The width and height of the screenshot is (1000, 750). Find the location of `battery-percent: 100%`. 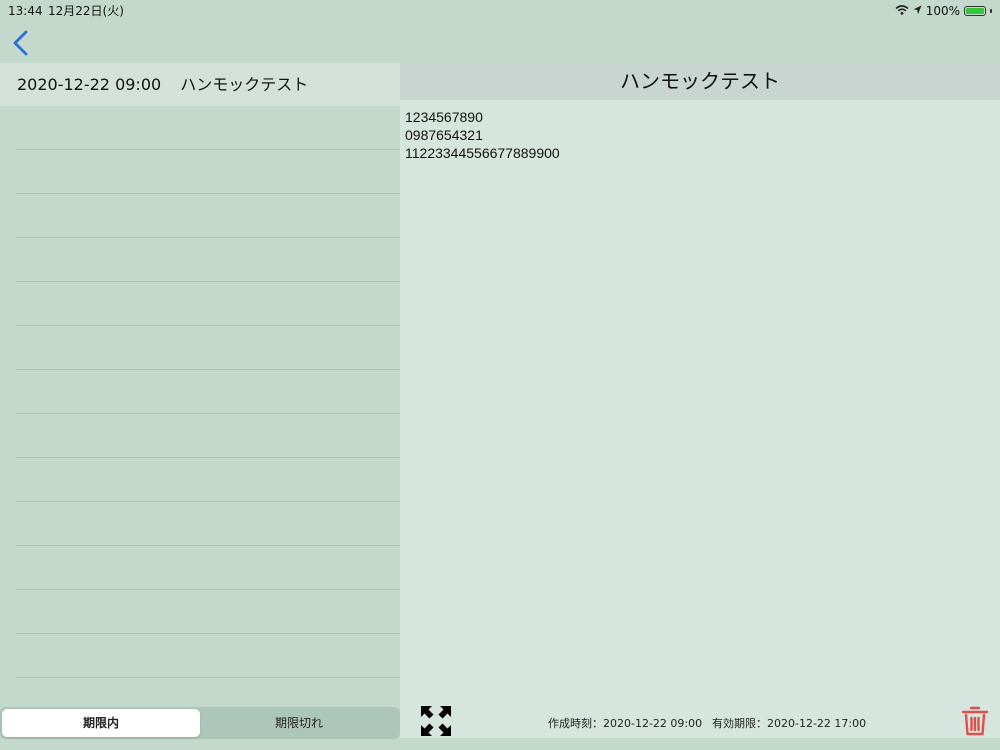

battery-percent: 100% is located at coordinates (942, 11).